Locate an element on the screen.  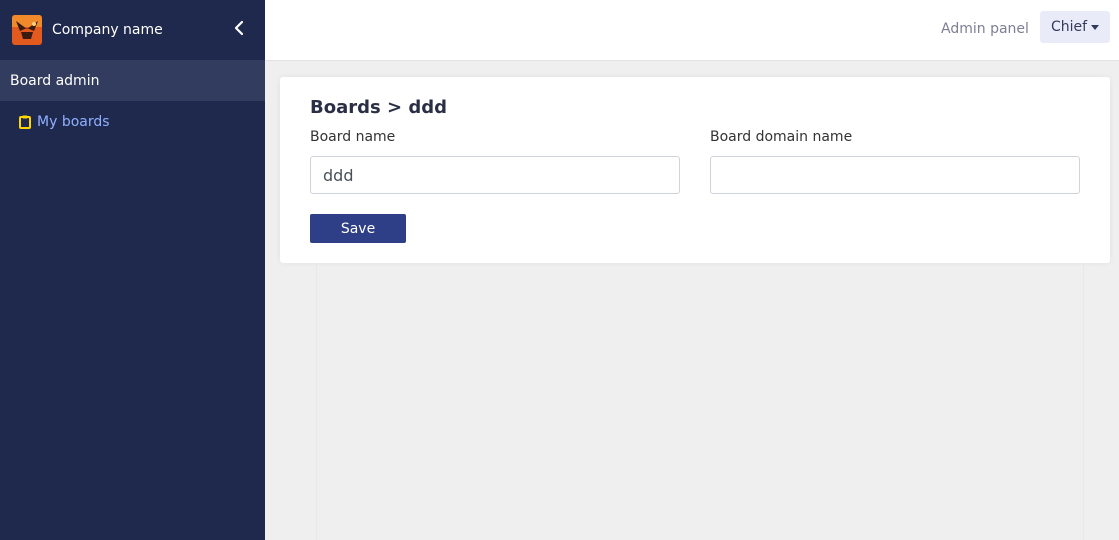
caret-down-icon is located at coordinates (1095, 27).